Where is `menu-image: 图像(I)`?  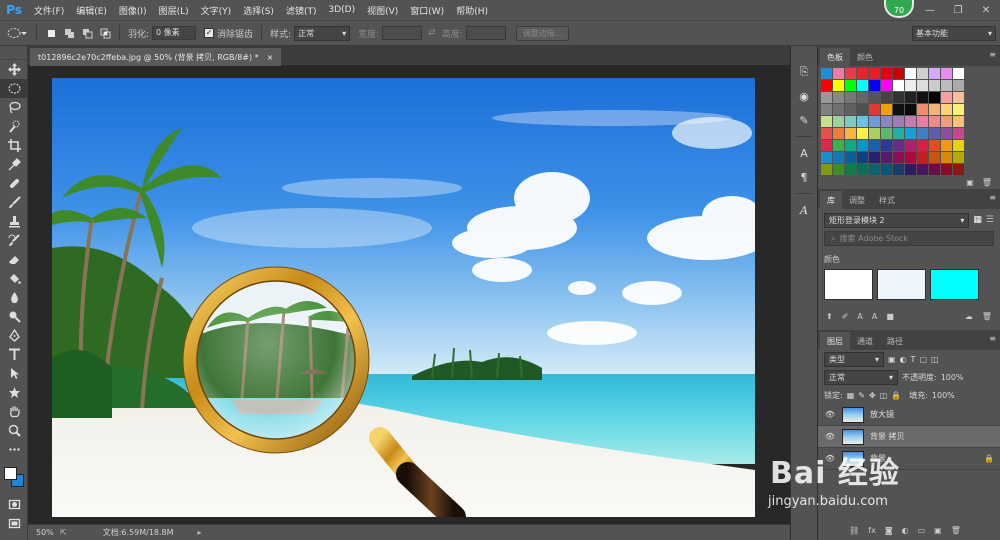
menu-image: 图像(I) is located at coordinates (133, 10).